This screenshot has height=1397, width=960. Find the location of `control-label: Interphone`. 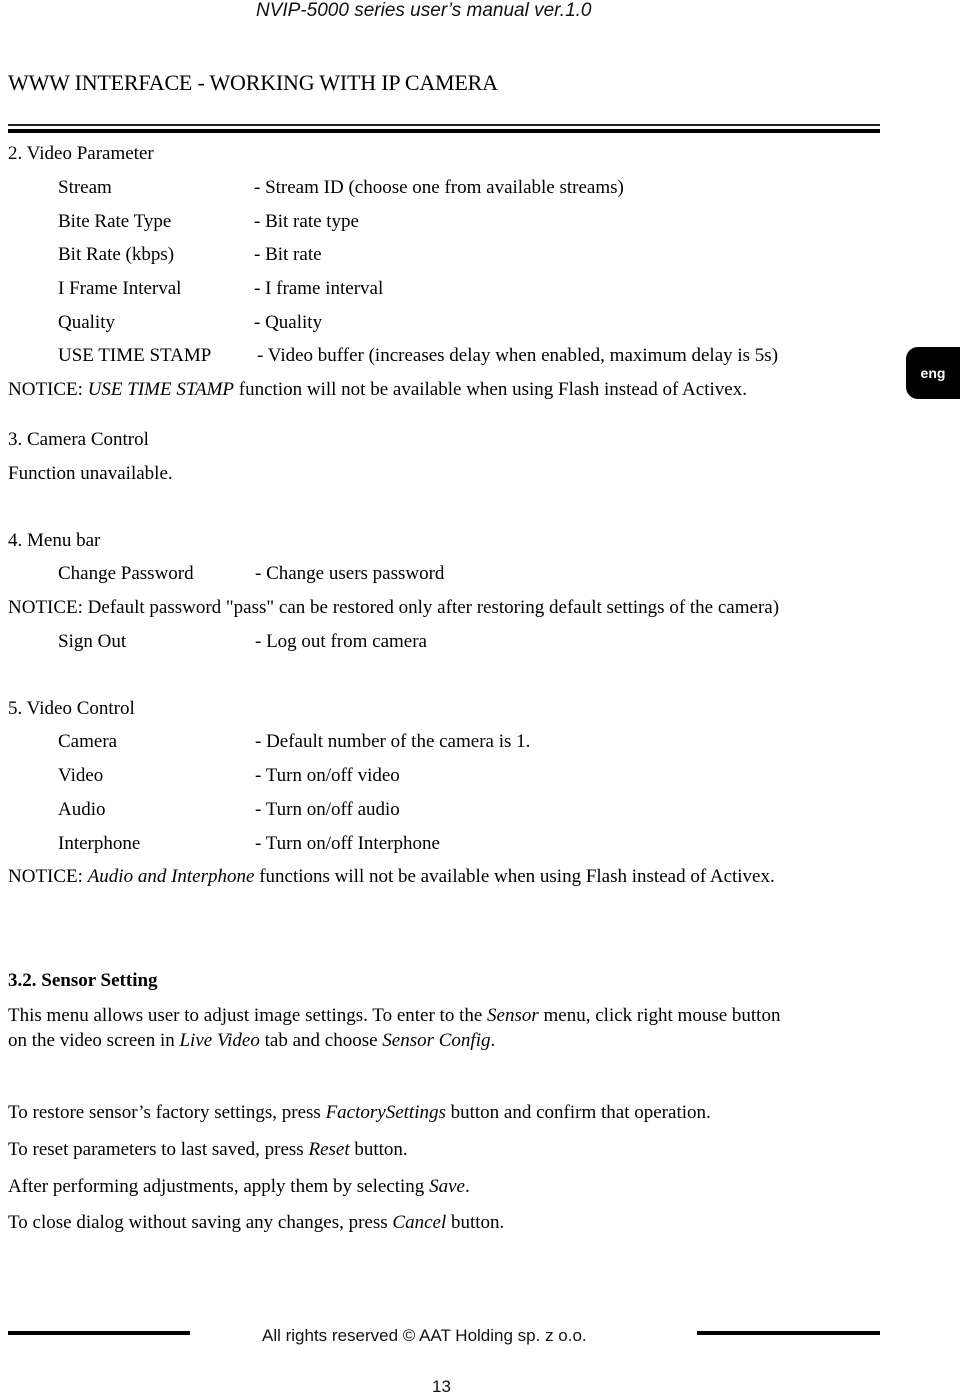

control-label: Interphone is located at coordinates (99, 843).